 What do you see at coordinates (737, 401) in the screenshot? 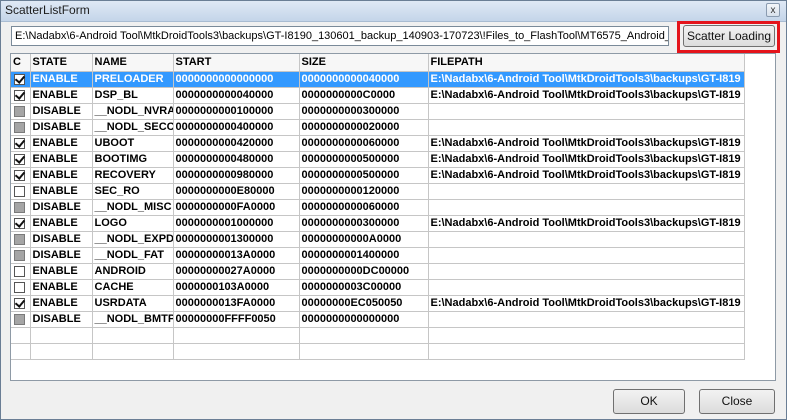
I see `close-button: Close` at bounding box center [737, 401].